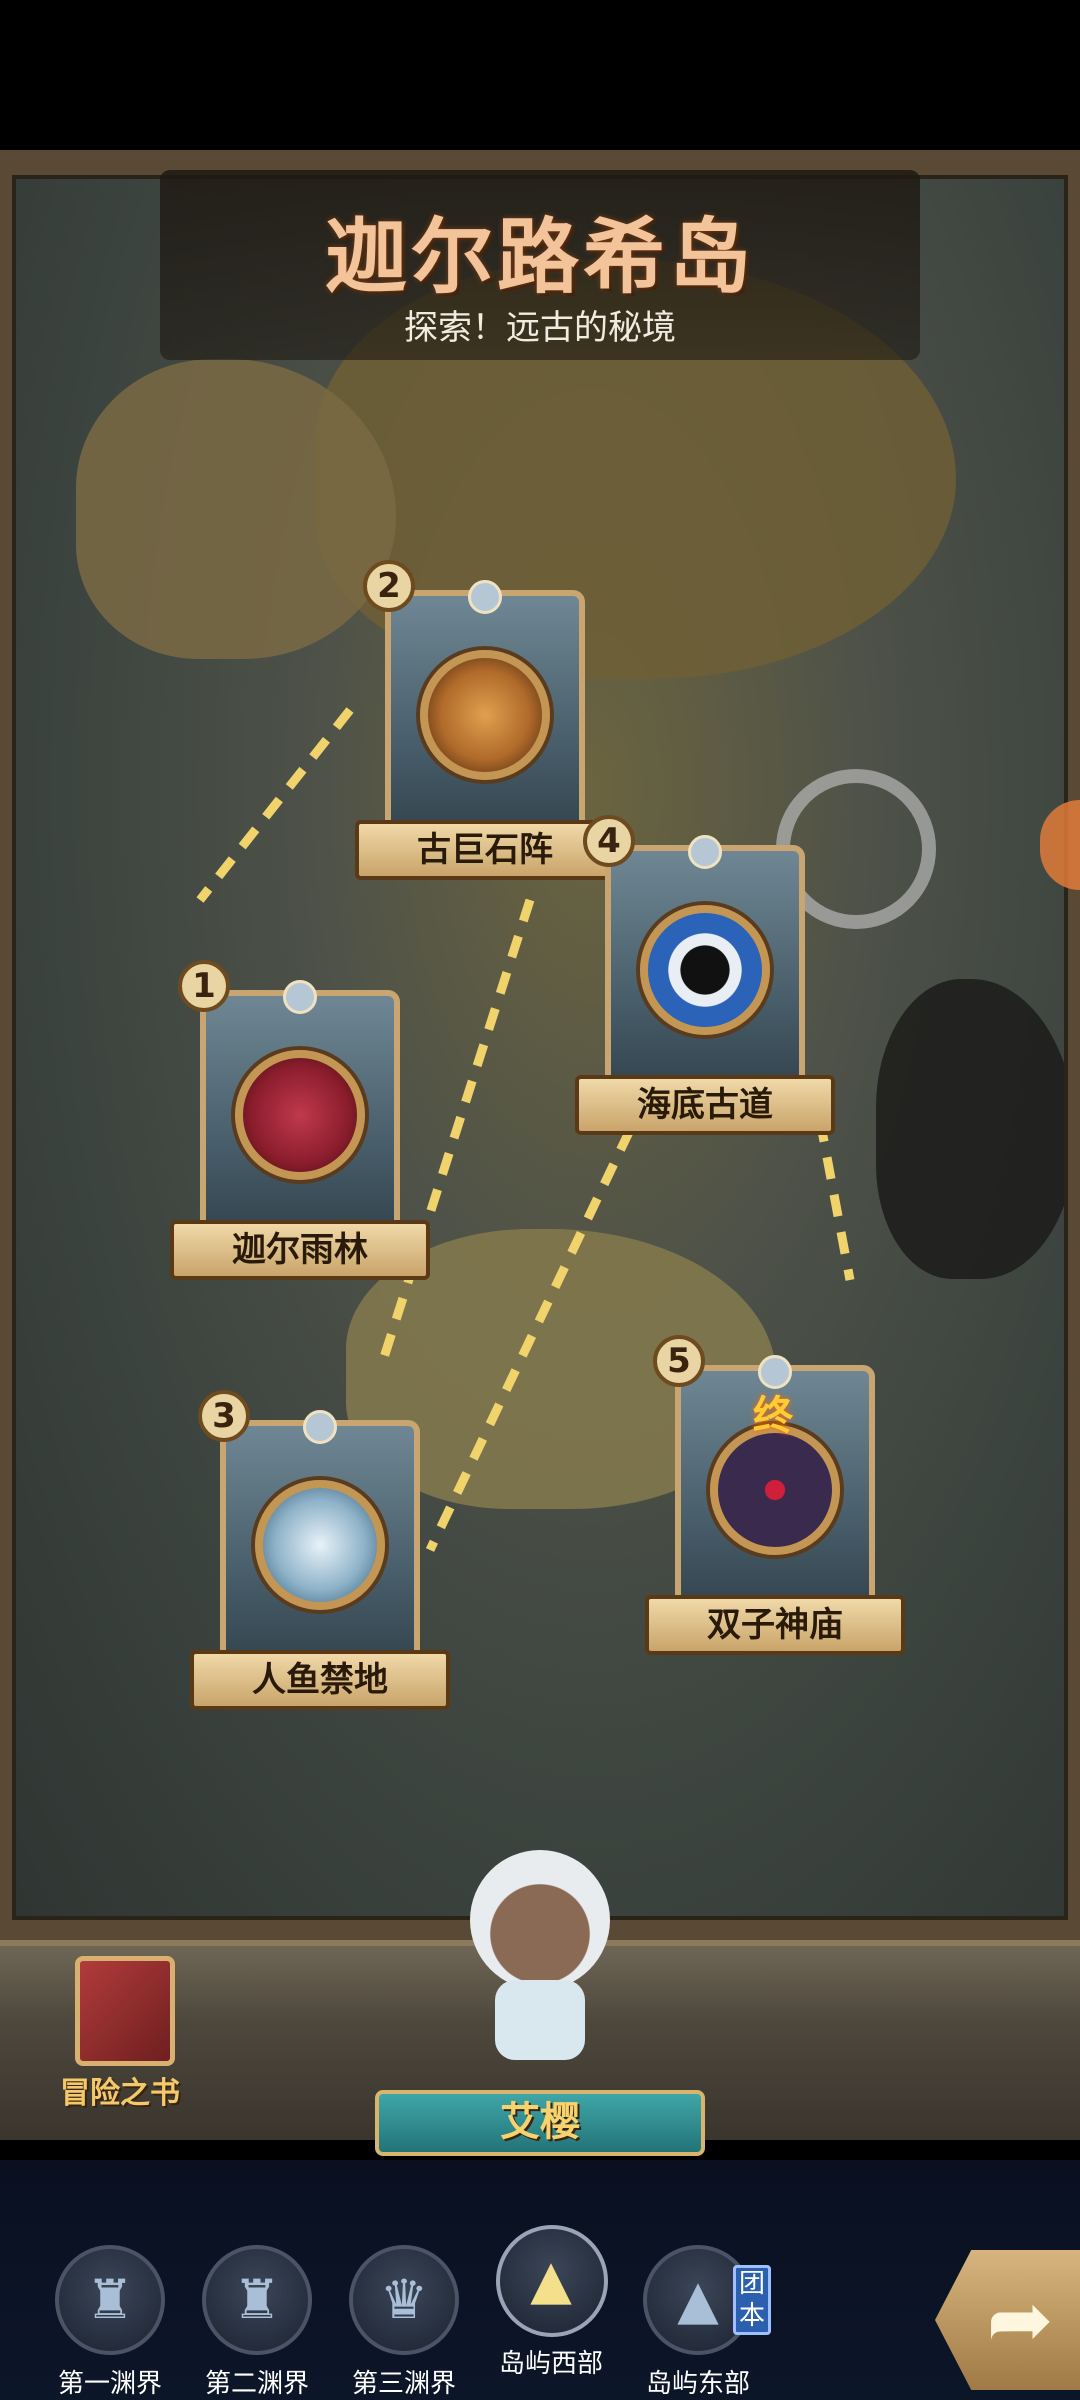  I want to click on tab-label: 岛屿西部, so click(550, 2364).